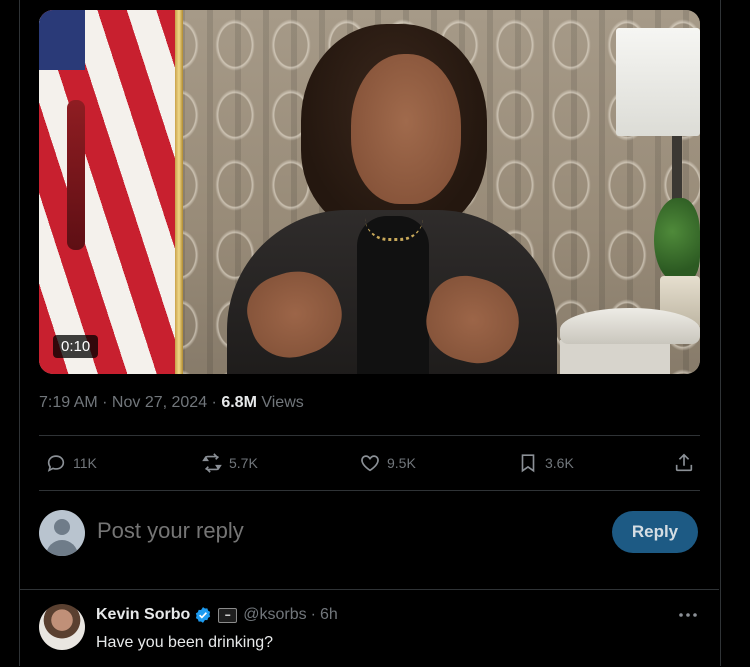 The image size is (750, 667). I want to click on author-handle: @ksorbs, so click(274, 615).